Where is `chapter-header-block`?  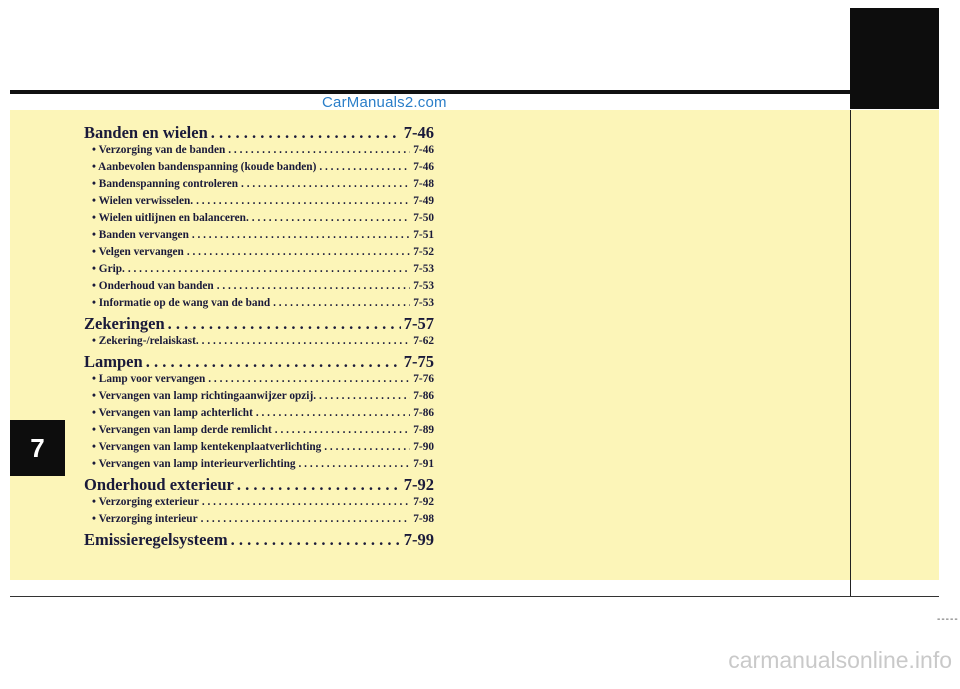 chapter-header-block is located at coordinates (894, 58).